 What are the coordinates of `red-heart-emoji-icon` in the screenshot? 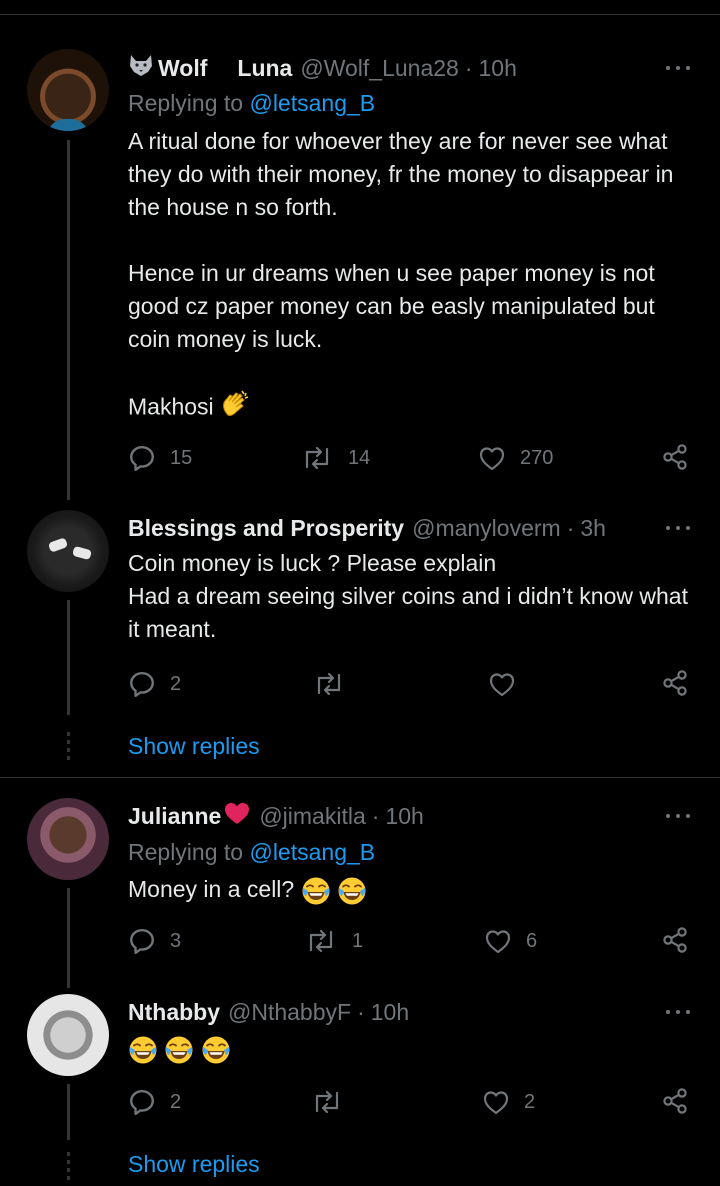 It's located at (237, 816).